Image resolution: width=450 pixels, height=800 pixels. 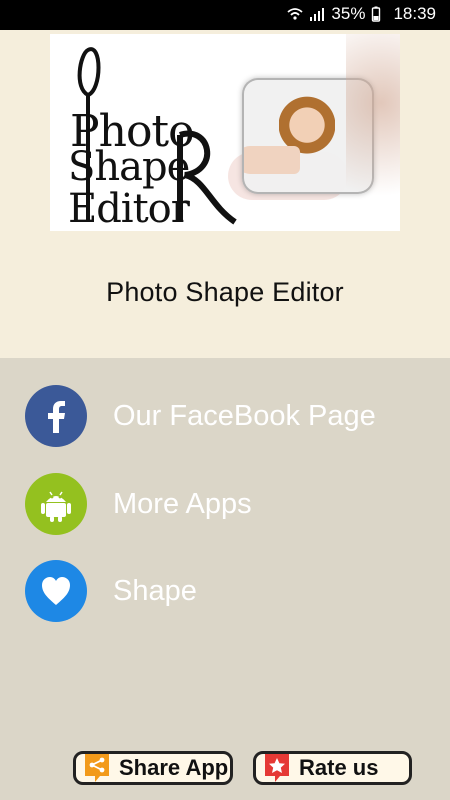 I want to click on menu-label-facebook: Our FaceBook Page, so click(x=244, y=415).